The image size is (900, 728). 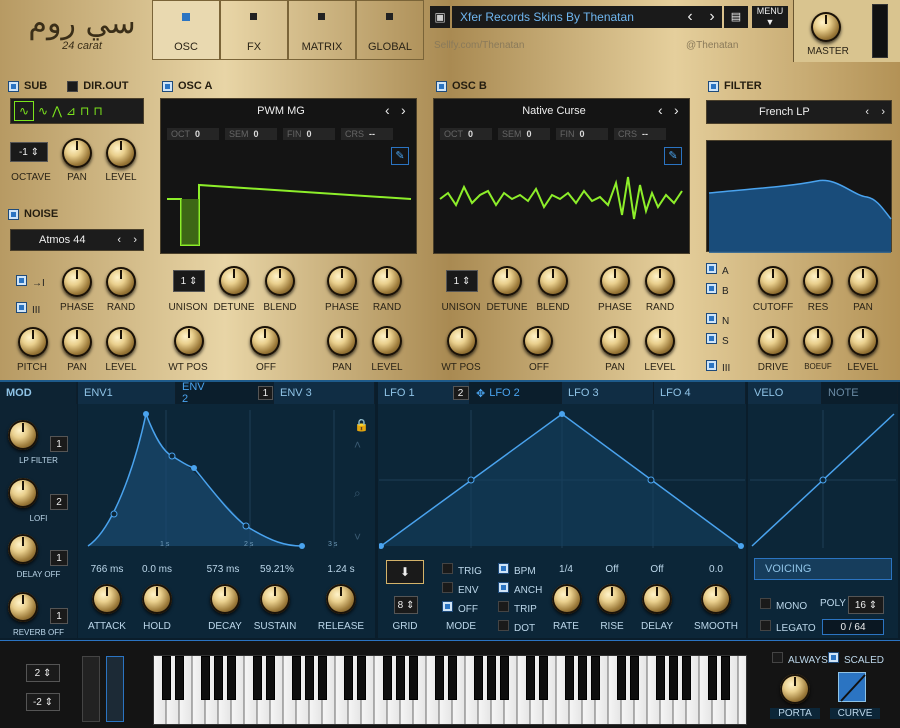 I want to click on tab-velo: VELO, so click(x=785, y=393).